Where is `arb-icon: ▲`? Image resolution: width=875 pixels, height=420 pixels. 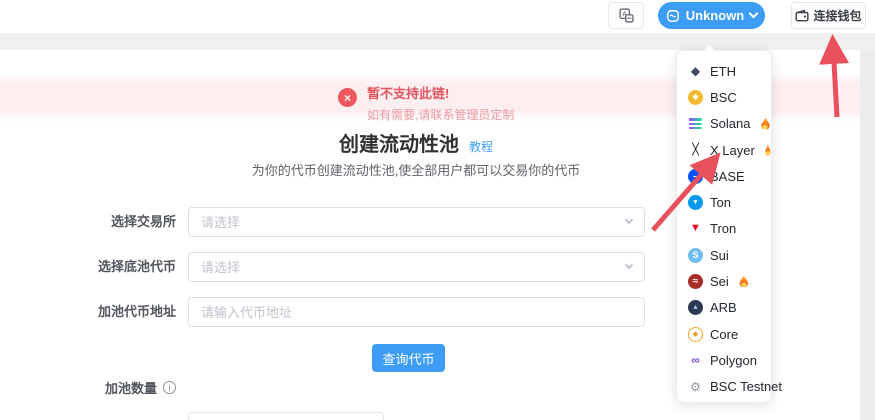
arb-icon: ▲ is located at coordinates (695, 308).